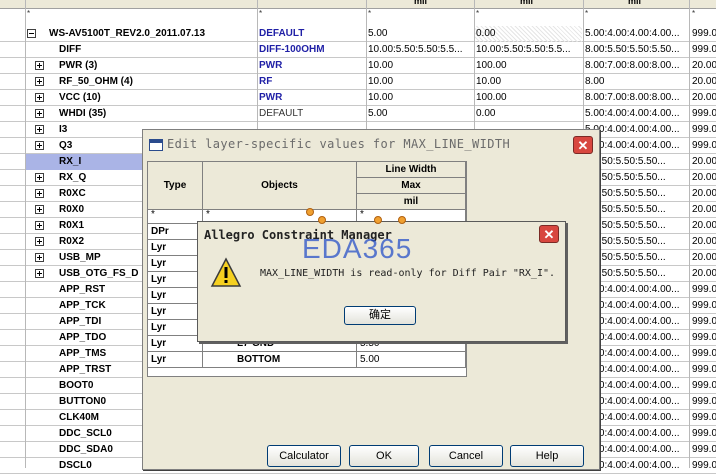 The width and height of the screenshot is (716, 474). I want to click on warning-icon, so click(226, 272).